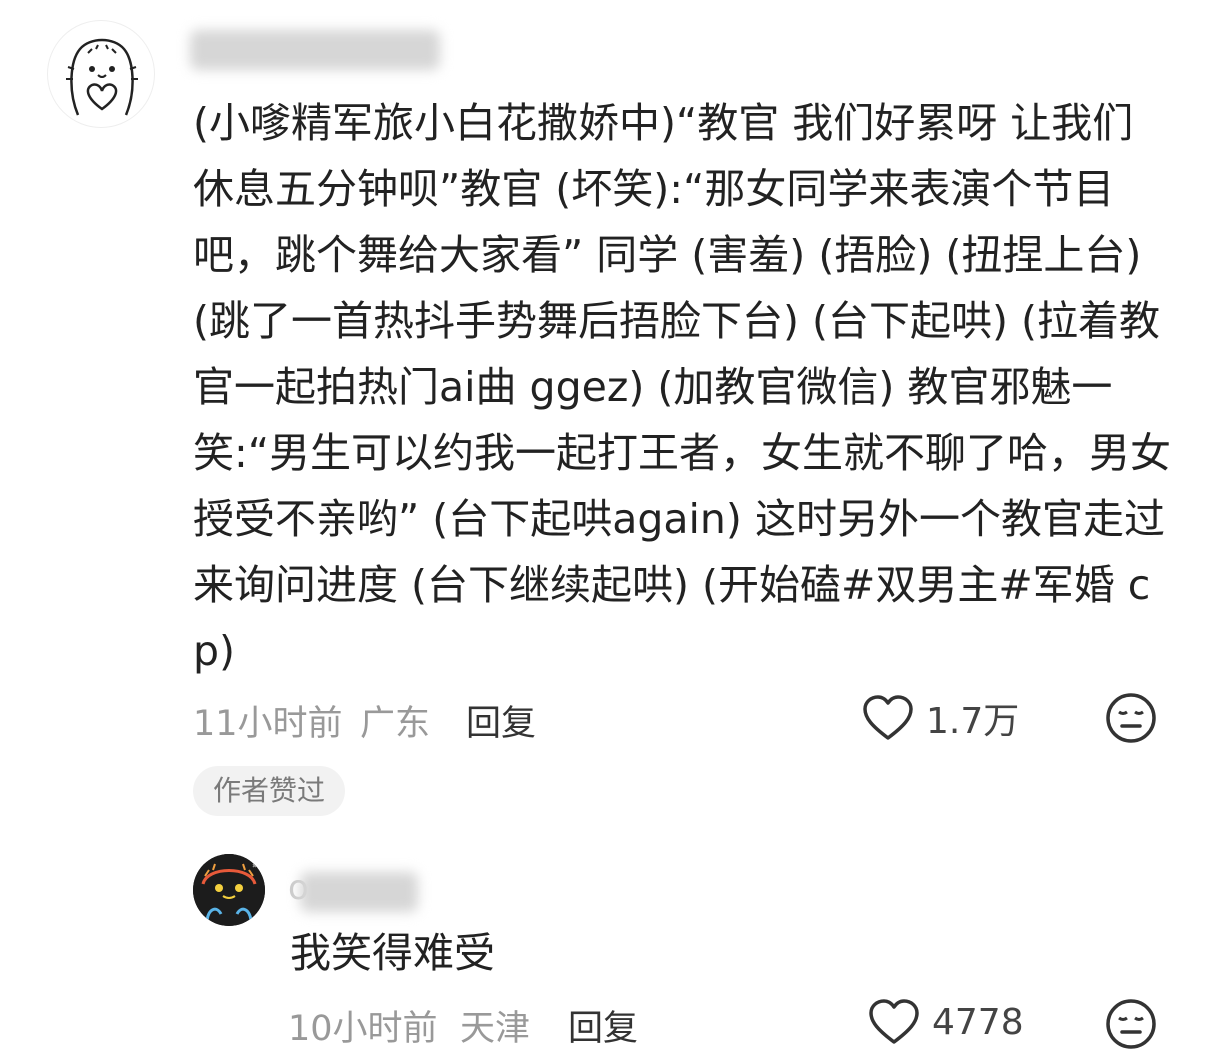 The height and width of the screenshot is (1058, 1206). What do you see at coordinates (395, 724) in the screenshot?
I see `comment-location: 广东` at bounding box center [395, 724].